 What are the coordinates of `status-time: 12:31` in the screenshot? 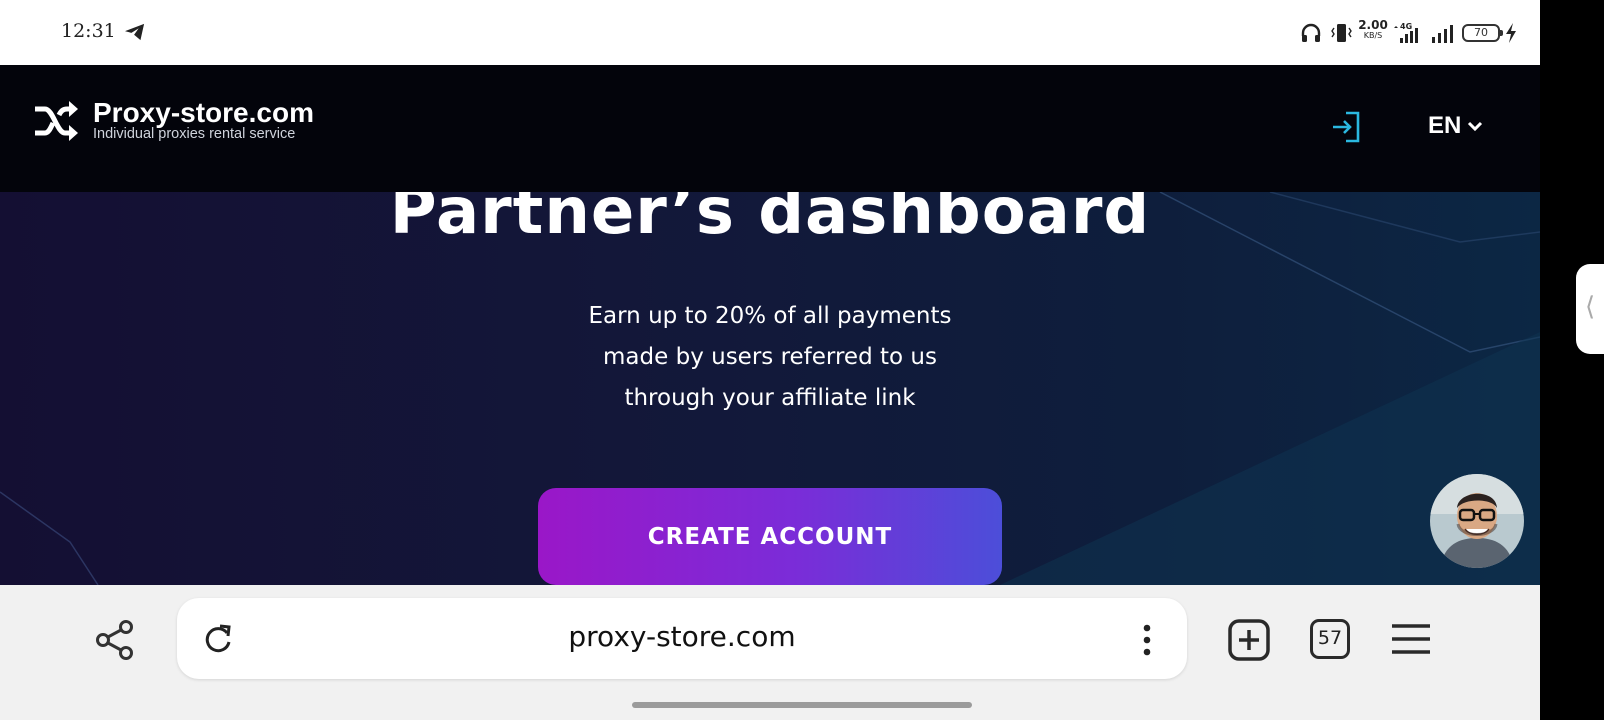 It's located at (88, 31).